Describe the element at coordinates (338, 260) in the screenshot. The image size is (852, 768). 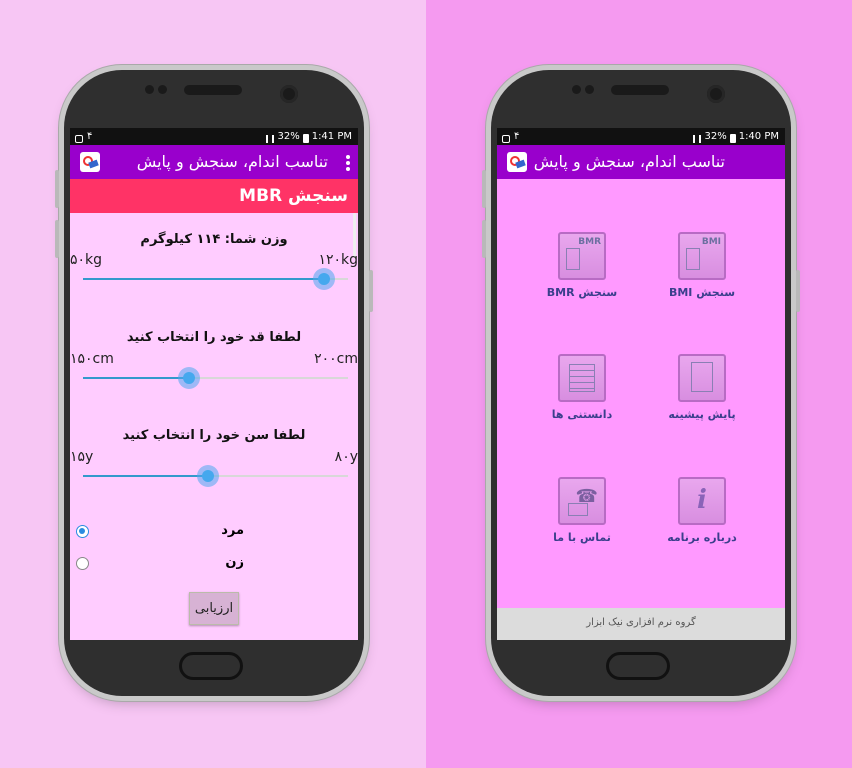
I see `weight-max: ۱۲۰kg` at that location.